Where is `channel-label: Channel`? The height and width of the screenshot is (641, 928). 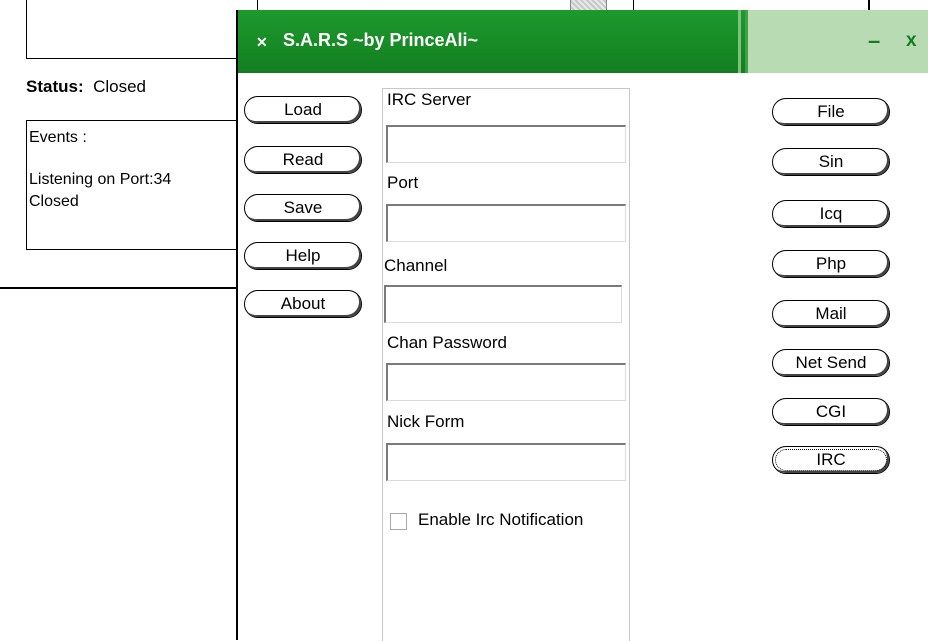 channel-label: Channel is located at coordinates (416, 266).